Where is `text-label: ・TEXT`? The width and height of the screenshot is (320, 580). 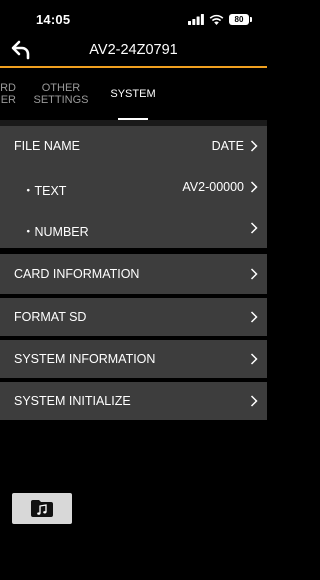 text-label: ・TEXT is located at coordinates (44, 191).